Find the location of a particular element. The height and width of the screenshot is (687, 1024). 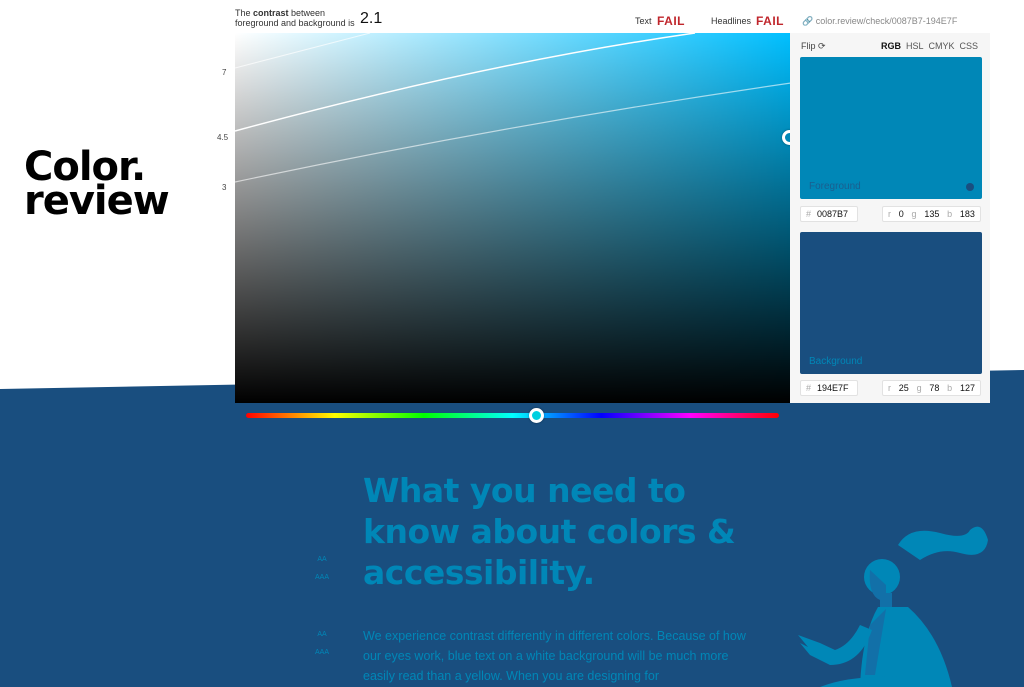

tick-3: 3 is located at coordinates (224, 187).